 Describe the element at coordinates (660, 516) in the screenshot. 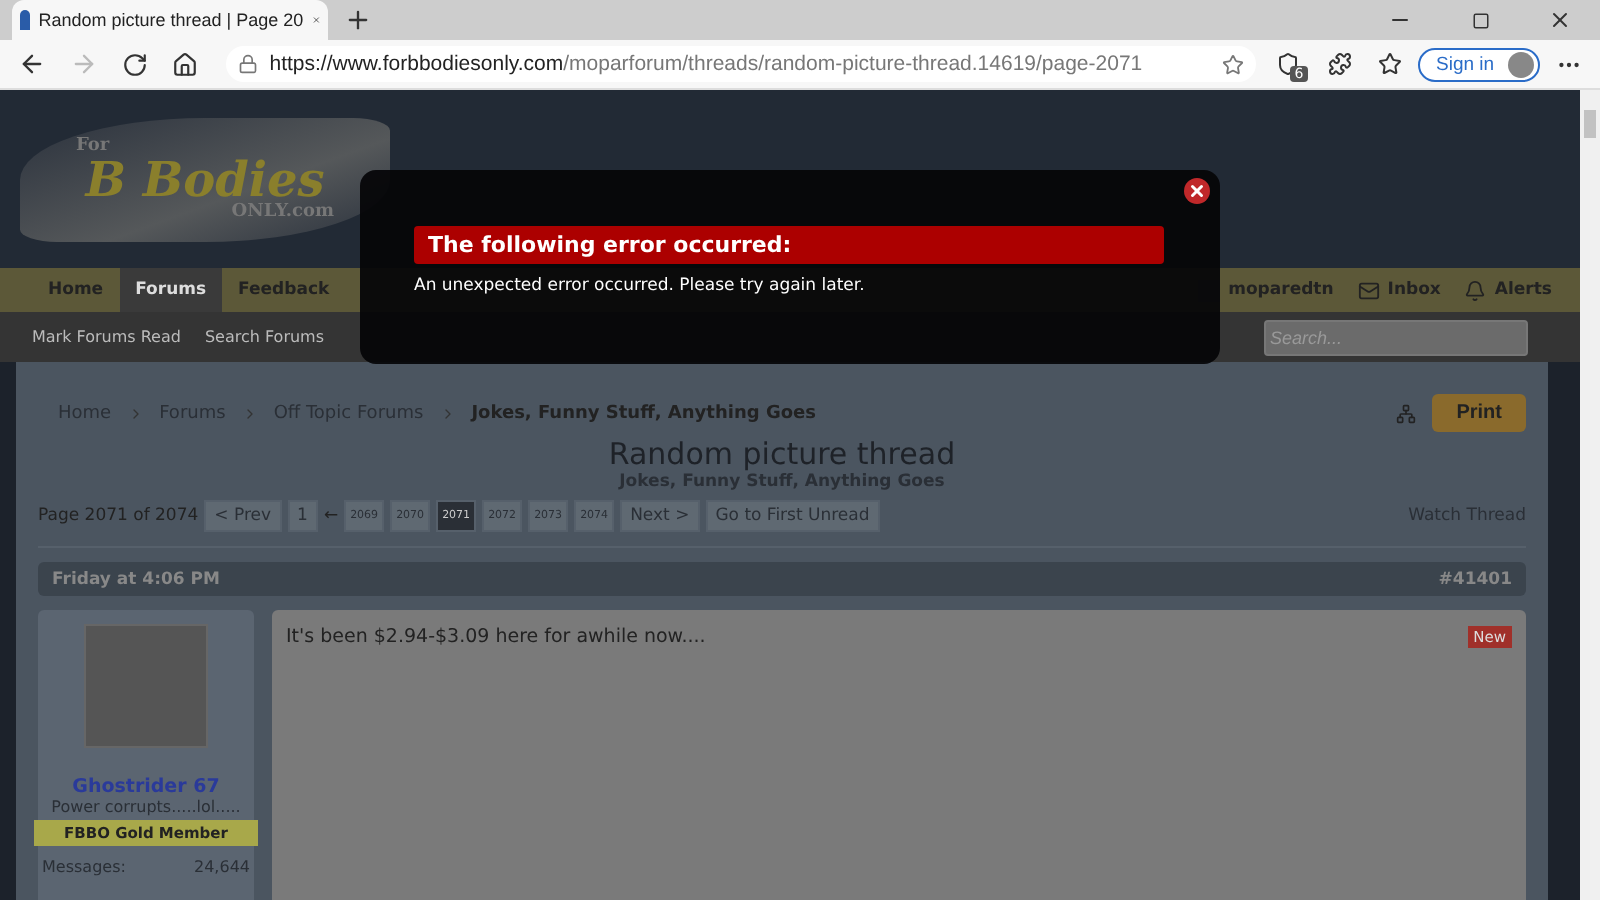

I see `next-button: Next >` at that location.